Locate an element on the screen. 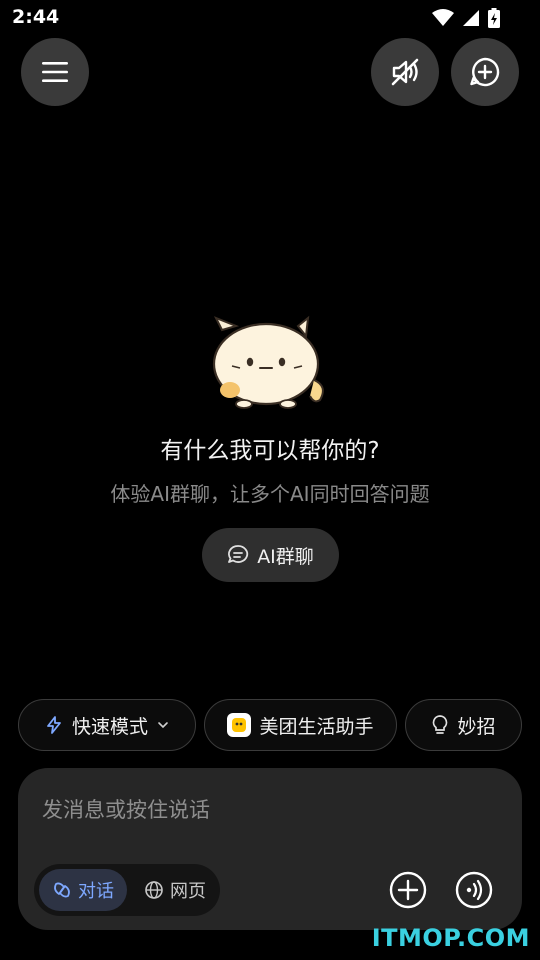  watermark: ITMOP.COM is located at coordinates (450, 938).